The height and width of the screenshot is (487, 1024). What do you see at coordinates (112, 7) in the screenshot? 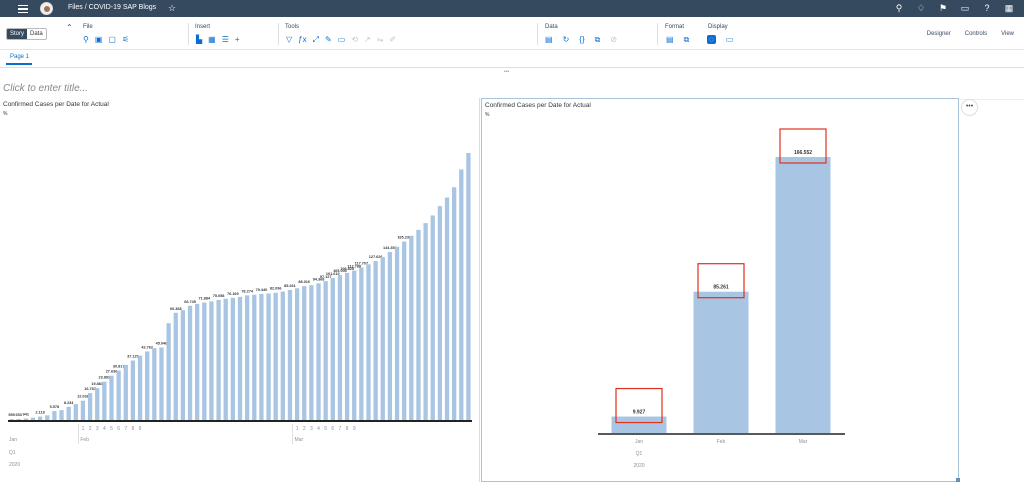
I see `breadcrumb: Files / COVID-19 SAP Blogs` at bounding box center [112, 7].